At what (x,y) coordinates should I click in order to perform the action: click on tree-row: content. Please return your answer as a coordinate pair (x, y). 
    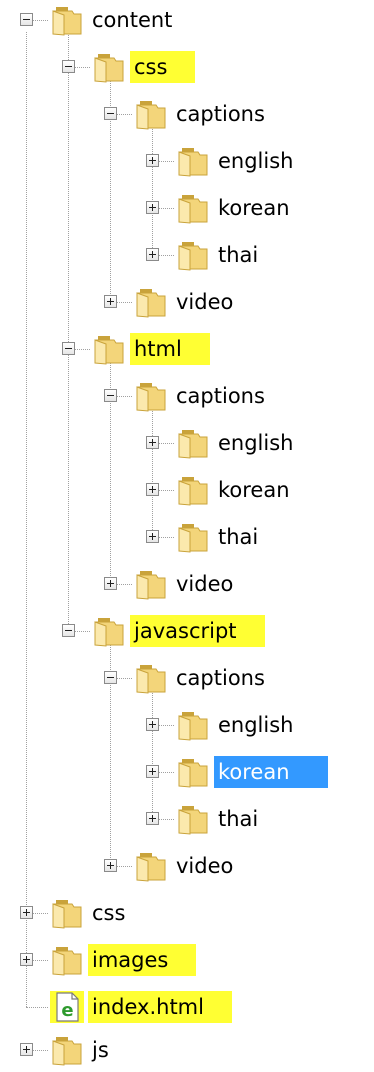
    Looking at the image, I should click on (187, 20).